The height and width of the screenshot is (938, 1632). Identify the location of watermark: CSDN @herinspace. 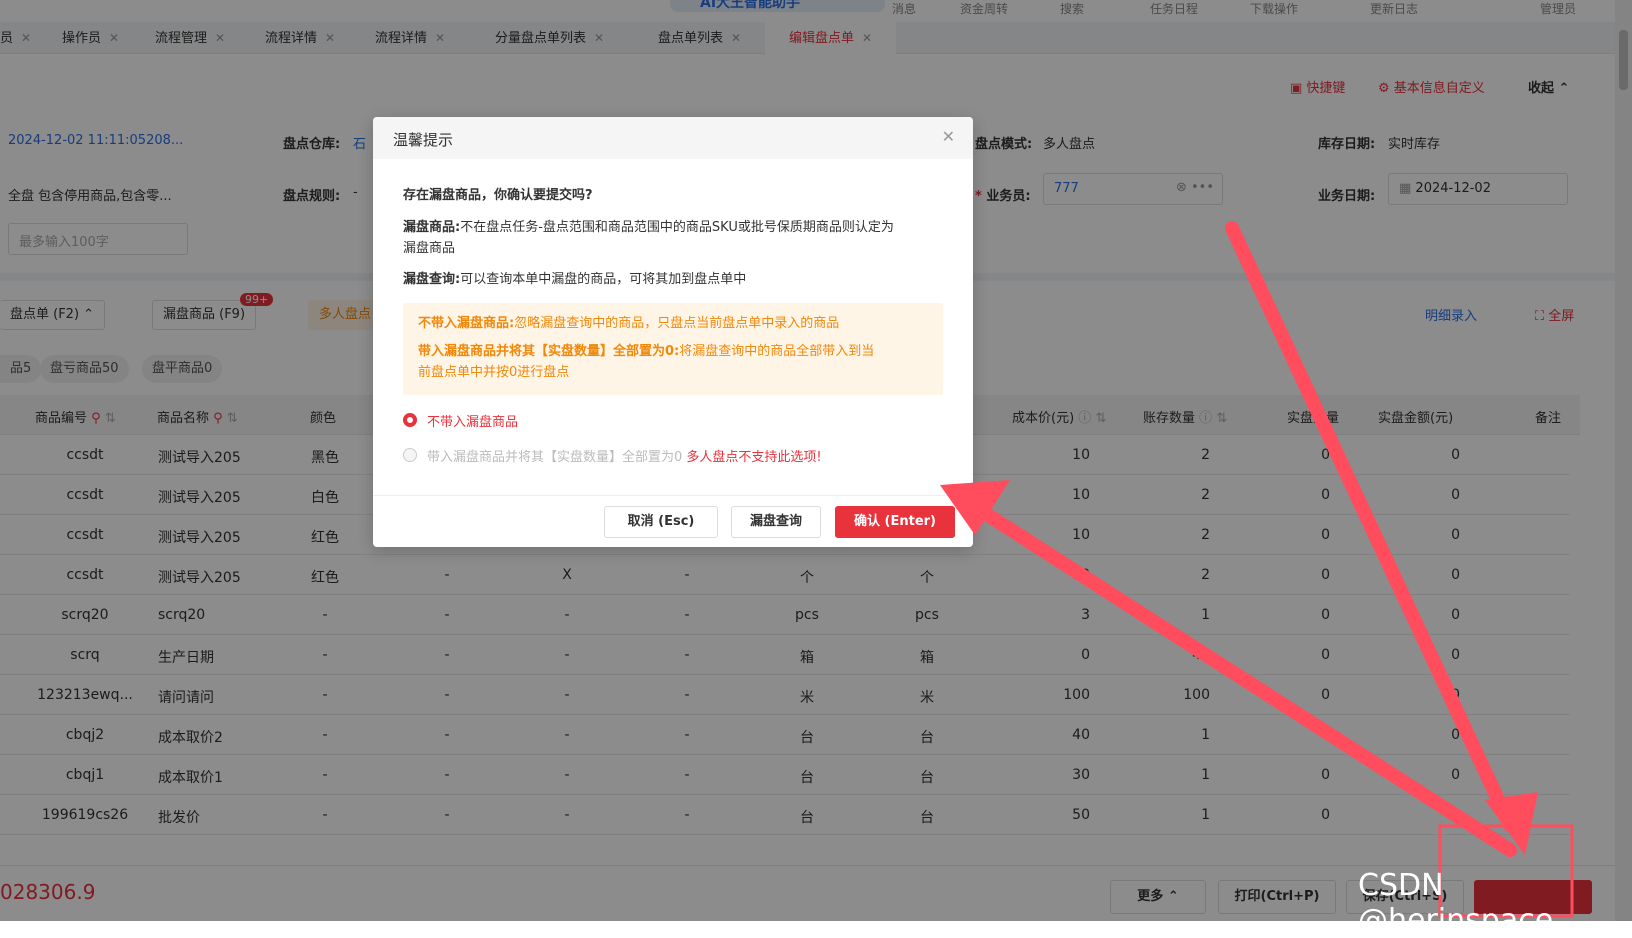
(1456, 903).